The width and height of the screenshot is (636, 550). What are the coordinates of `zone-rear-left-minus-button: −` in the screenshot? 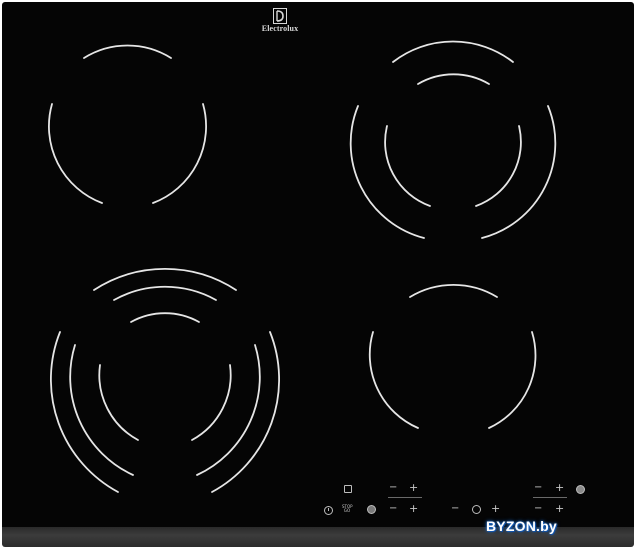 It's located at (393, 488).